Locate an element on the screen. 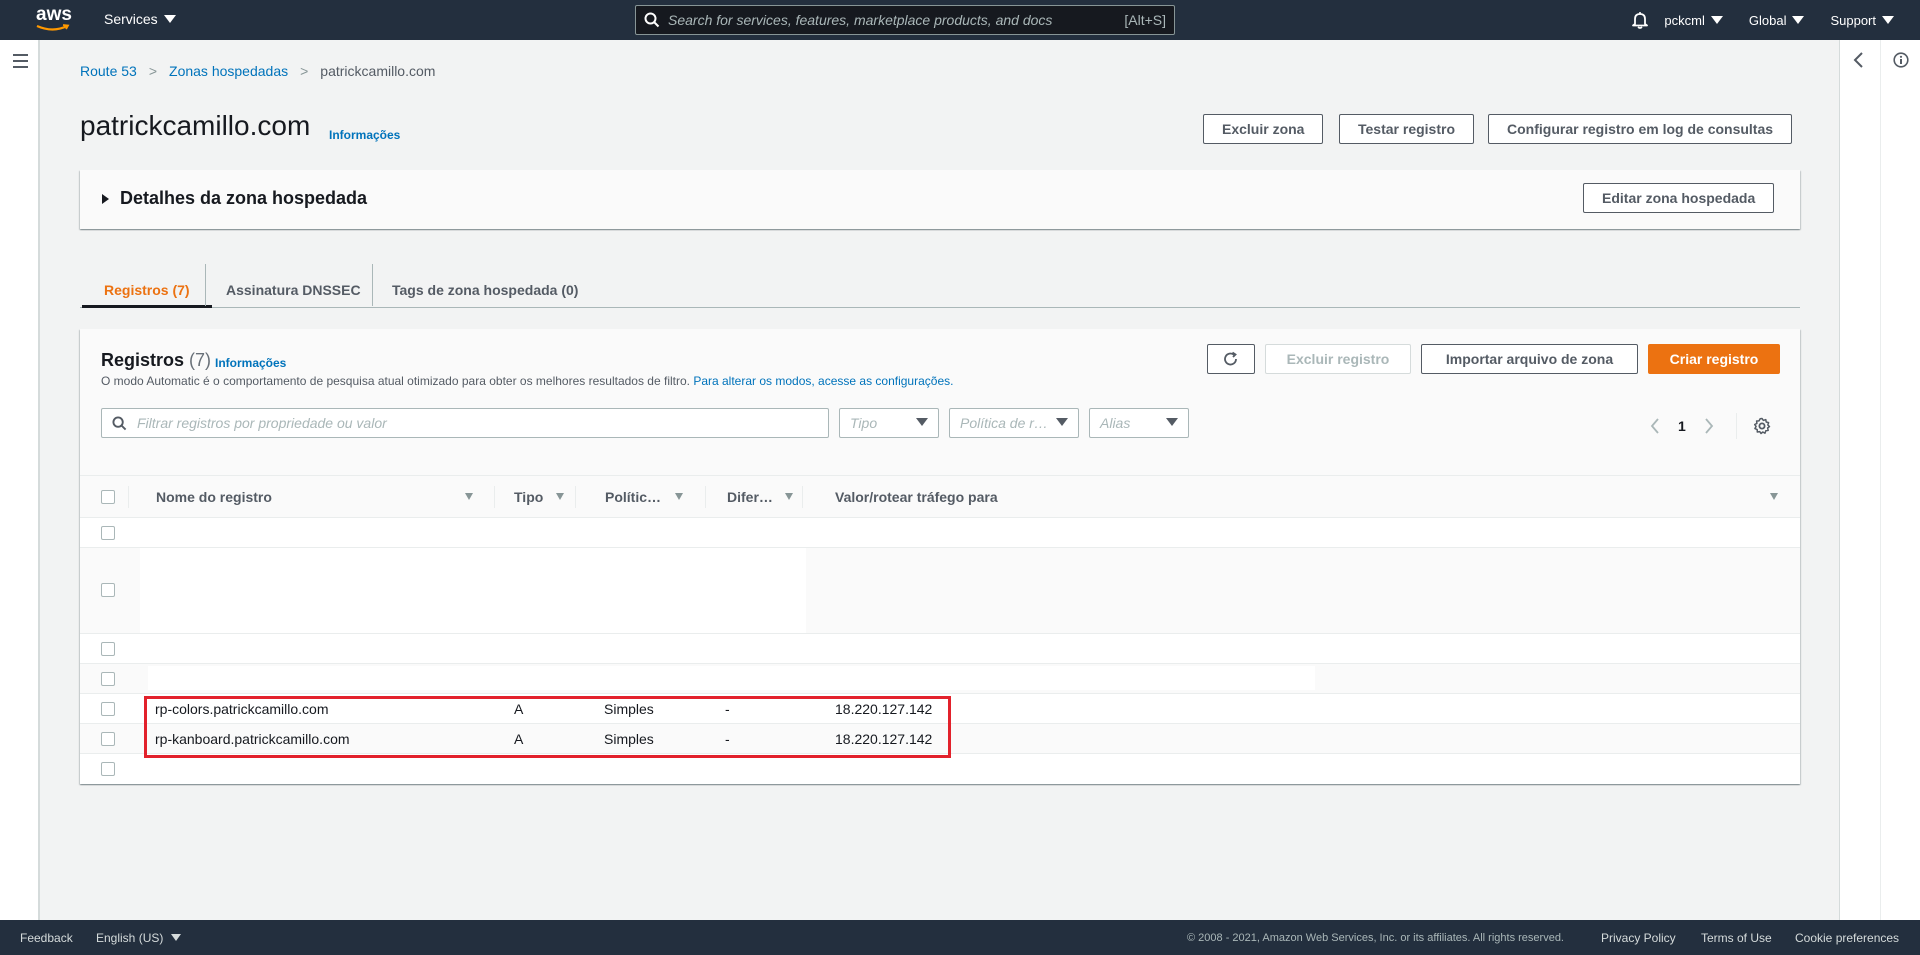  info-icon is located at coordinates (1901, 60).